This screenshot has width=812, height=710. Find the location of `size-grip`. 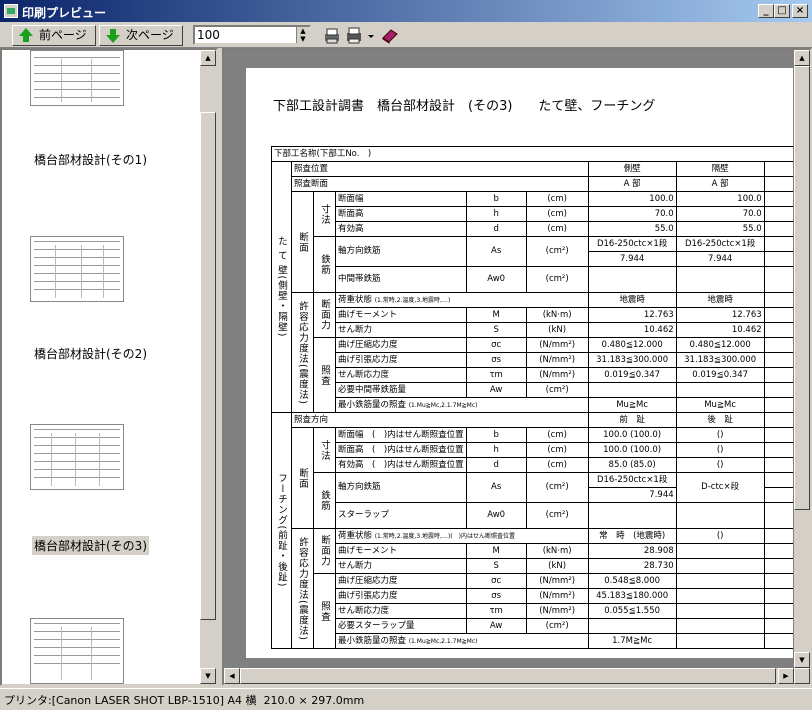

size-grip is located at coordinates (802, 676).